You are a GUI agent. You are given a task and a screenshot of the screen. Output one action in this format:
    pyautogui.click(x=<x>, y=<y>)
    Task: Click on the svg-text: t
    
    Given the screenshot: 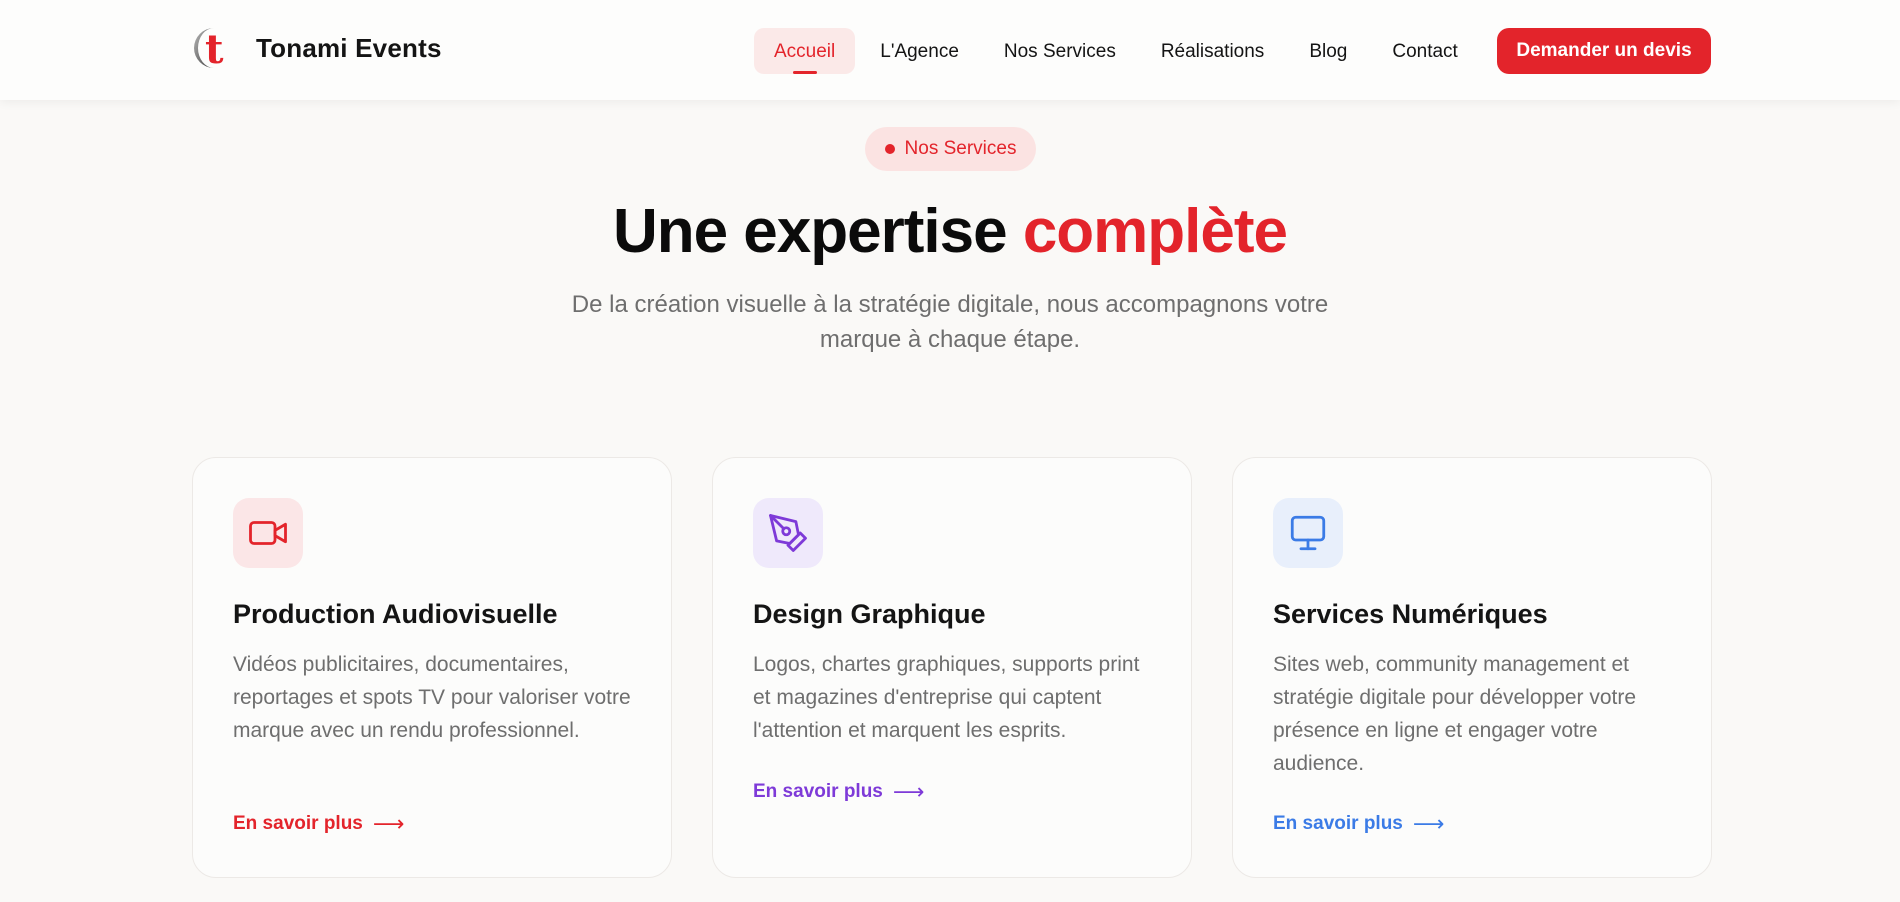 What is the action you would take?
    pyautogui.click(x=214, y=48)
    